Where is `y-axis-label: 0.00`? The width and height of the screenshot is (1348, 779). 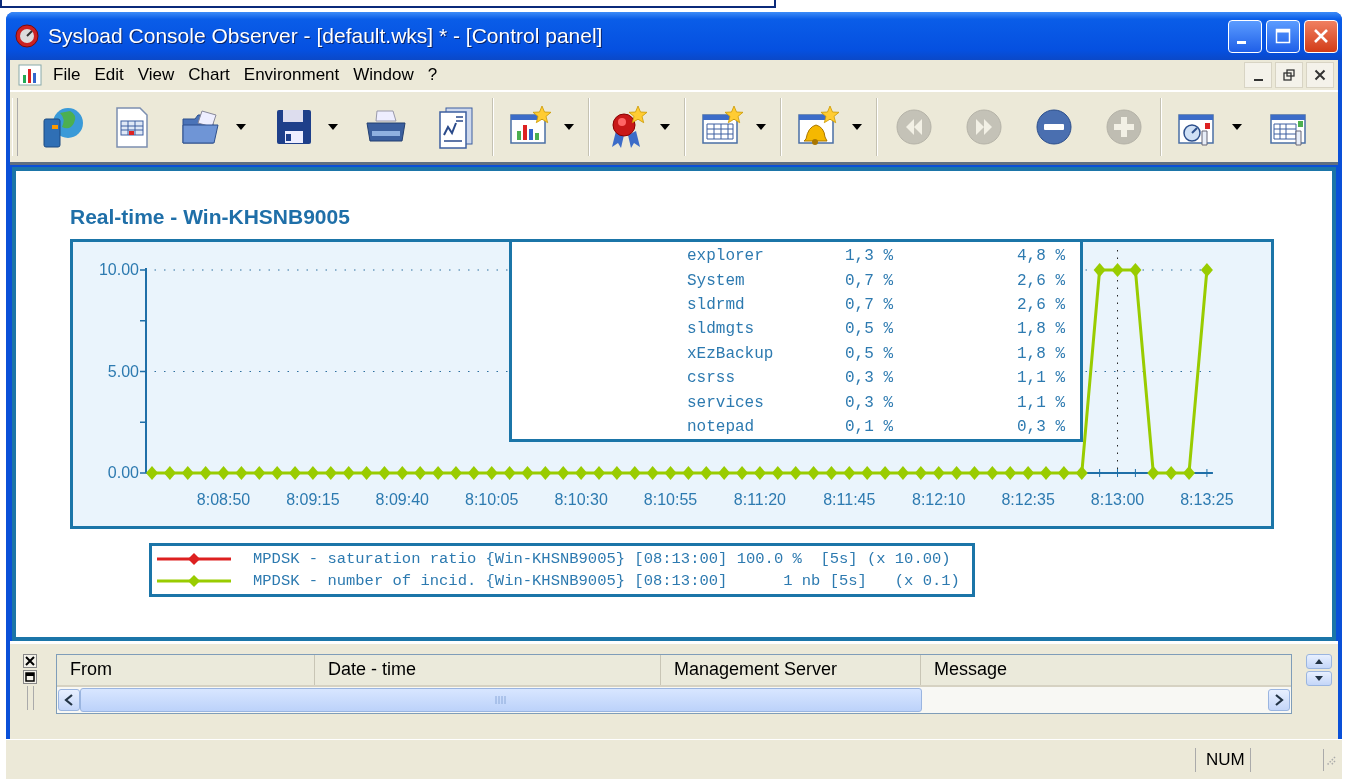
y-axis-label: 0.00 is located at coordinates (123, 472).